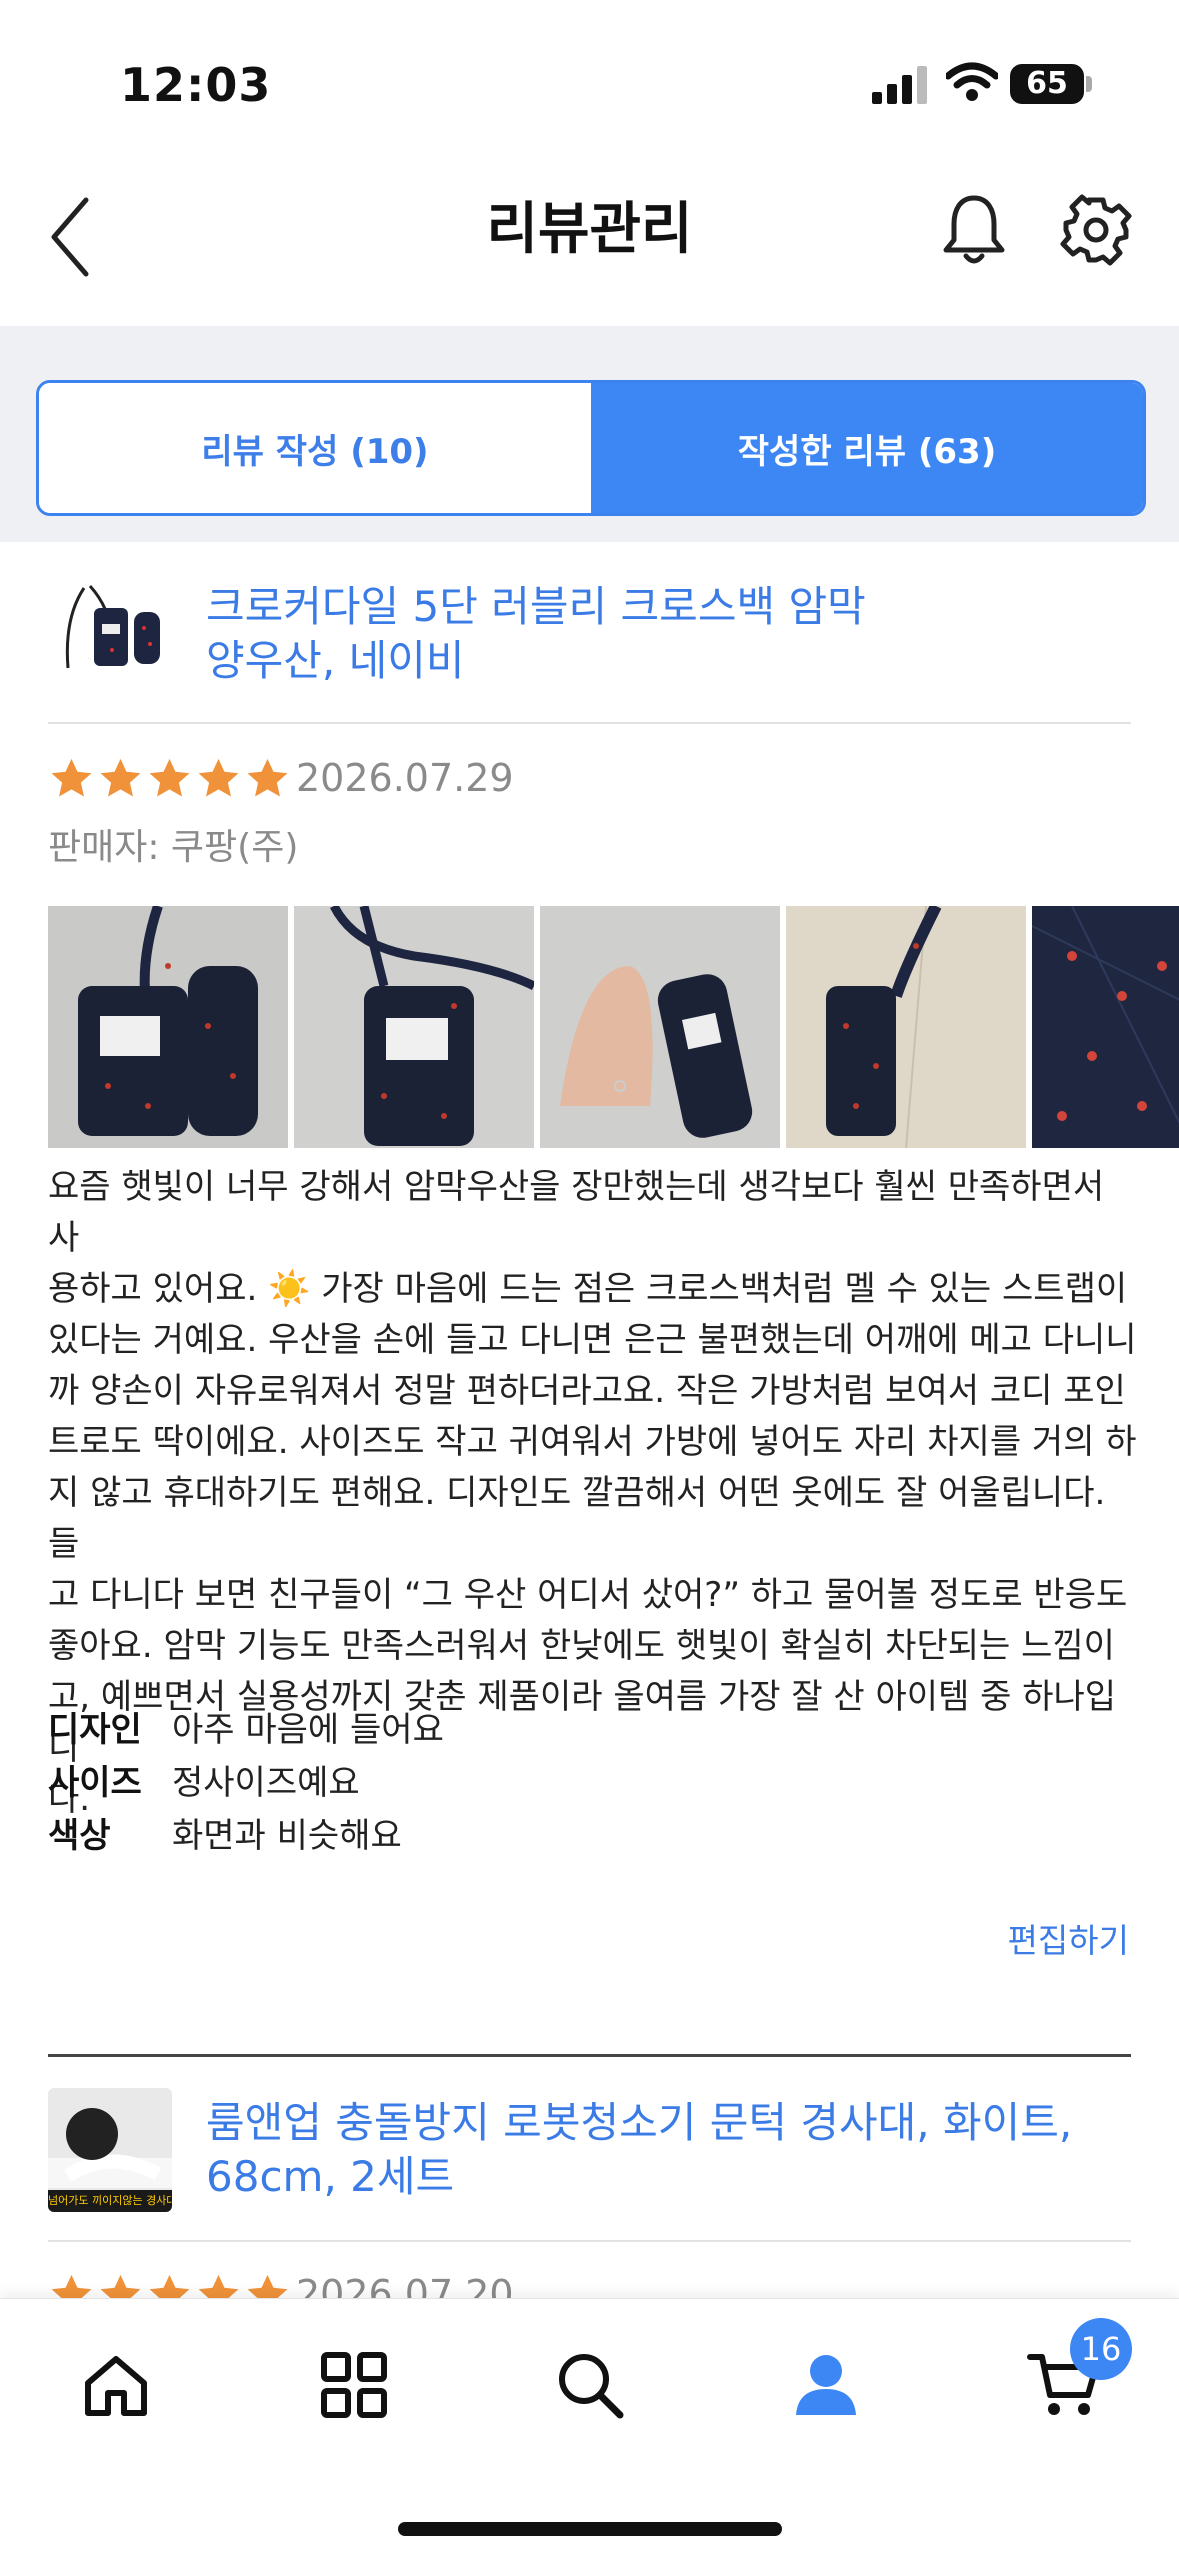  I want to click on umbrella-product-image, so click(115, 628).